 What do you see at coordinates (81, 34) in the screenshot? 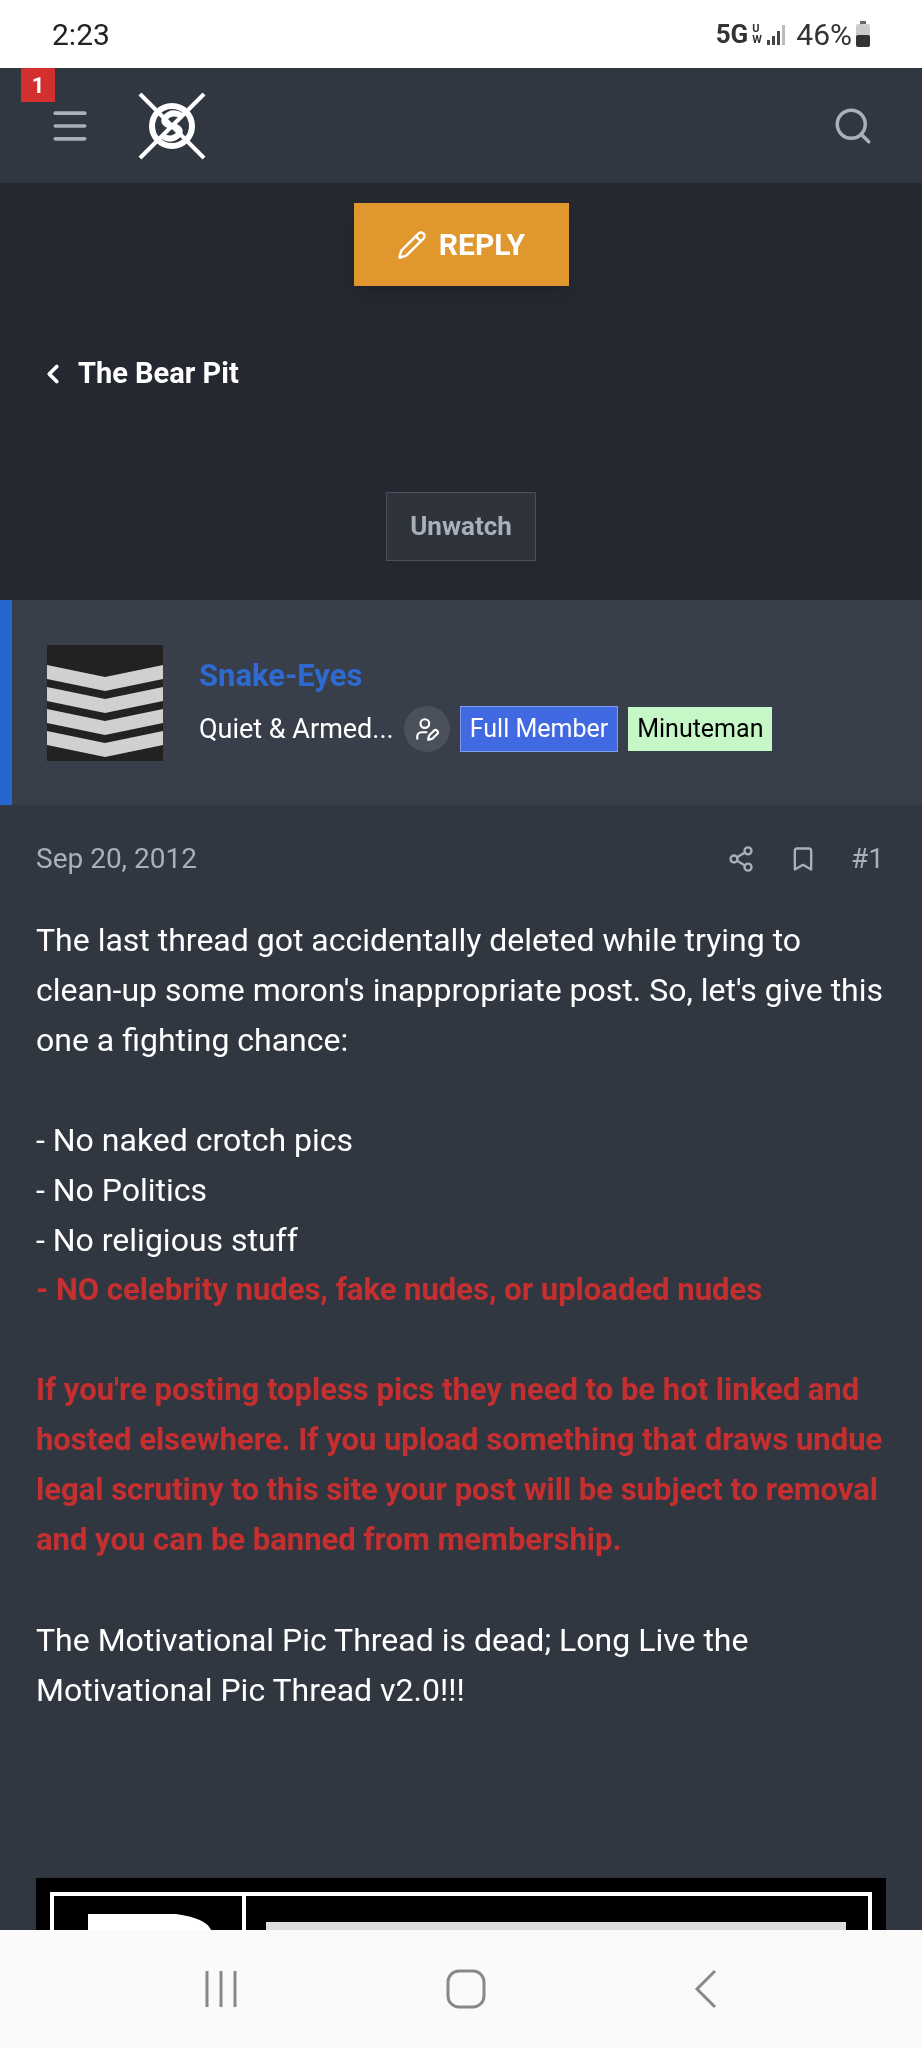
I see `status-time: 2:23` at bounding box center [81, 34].